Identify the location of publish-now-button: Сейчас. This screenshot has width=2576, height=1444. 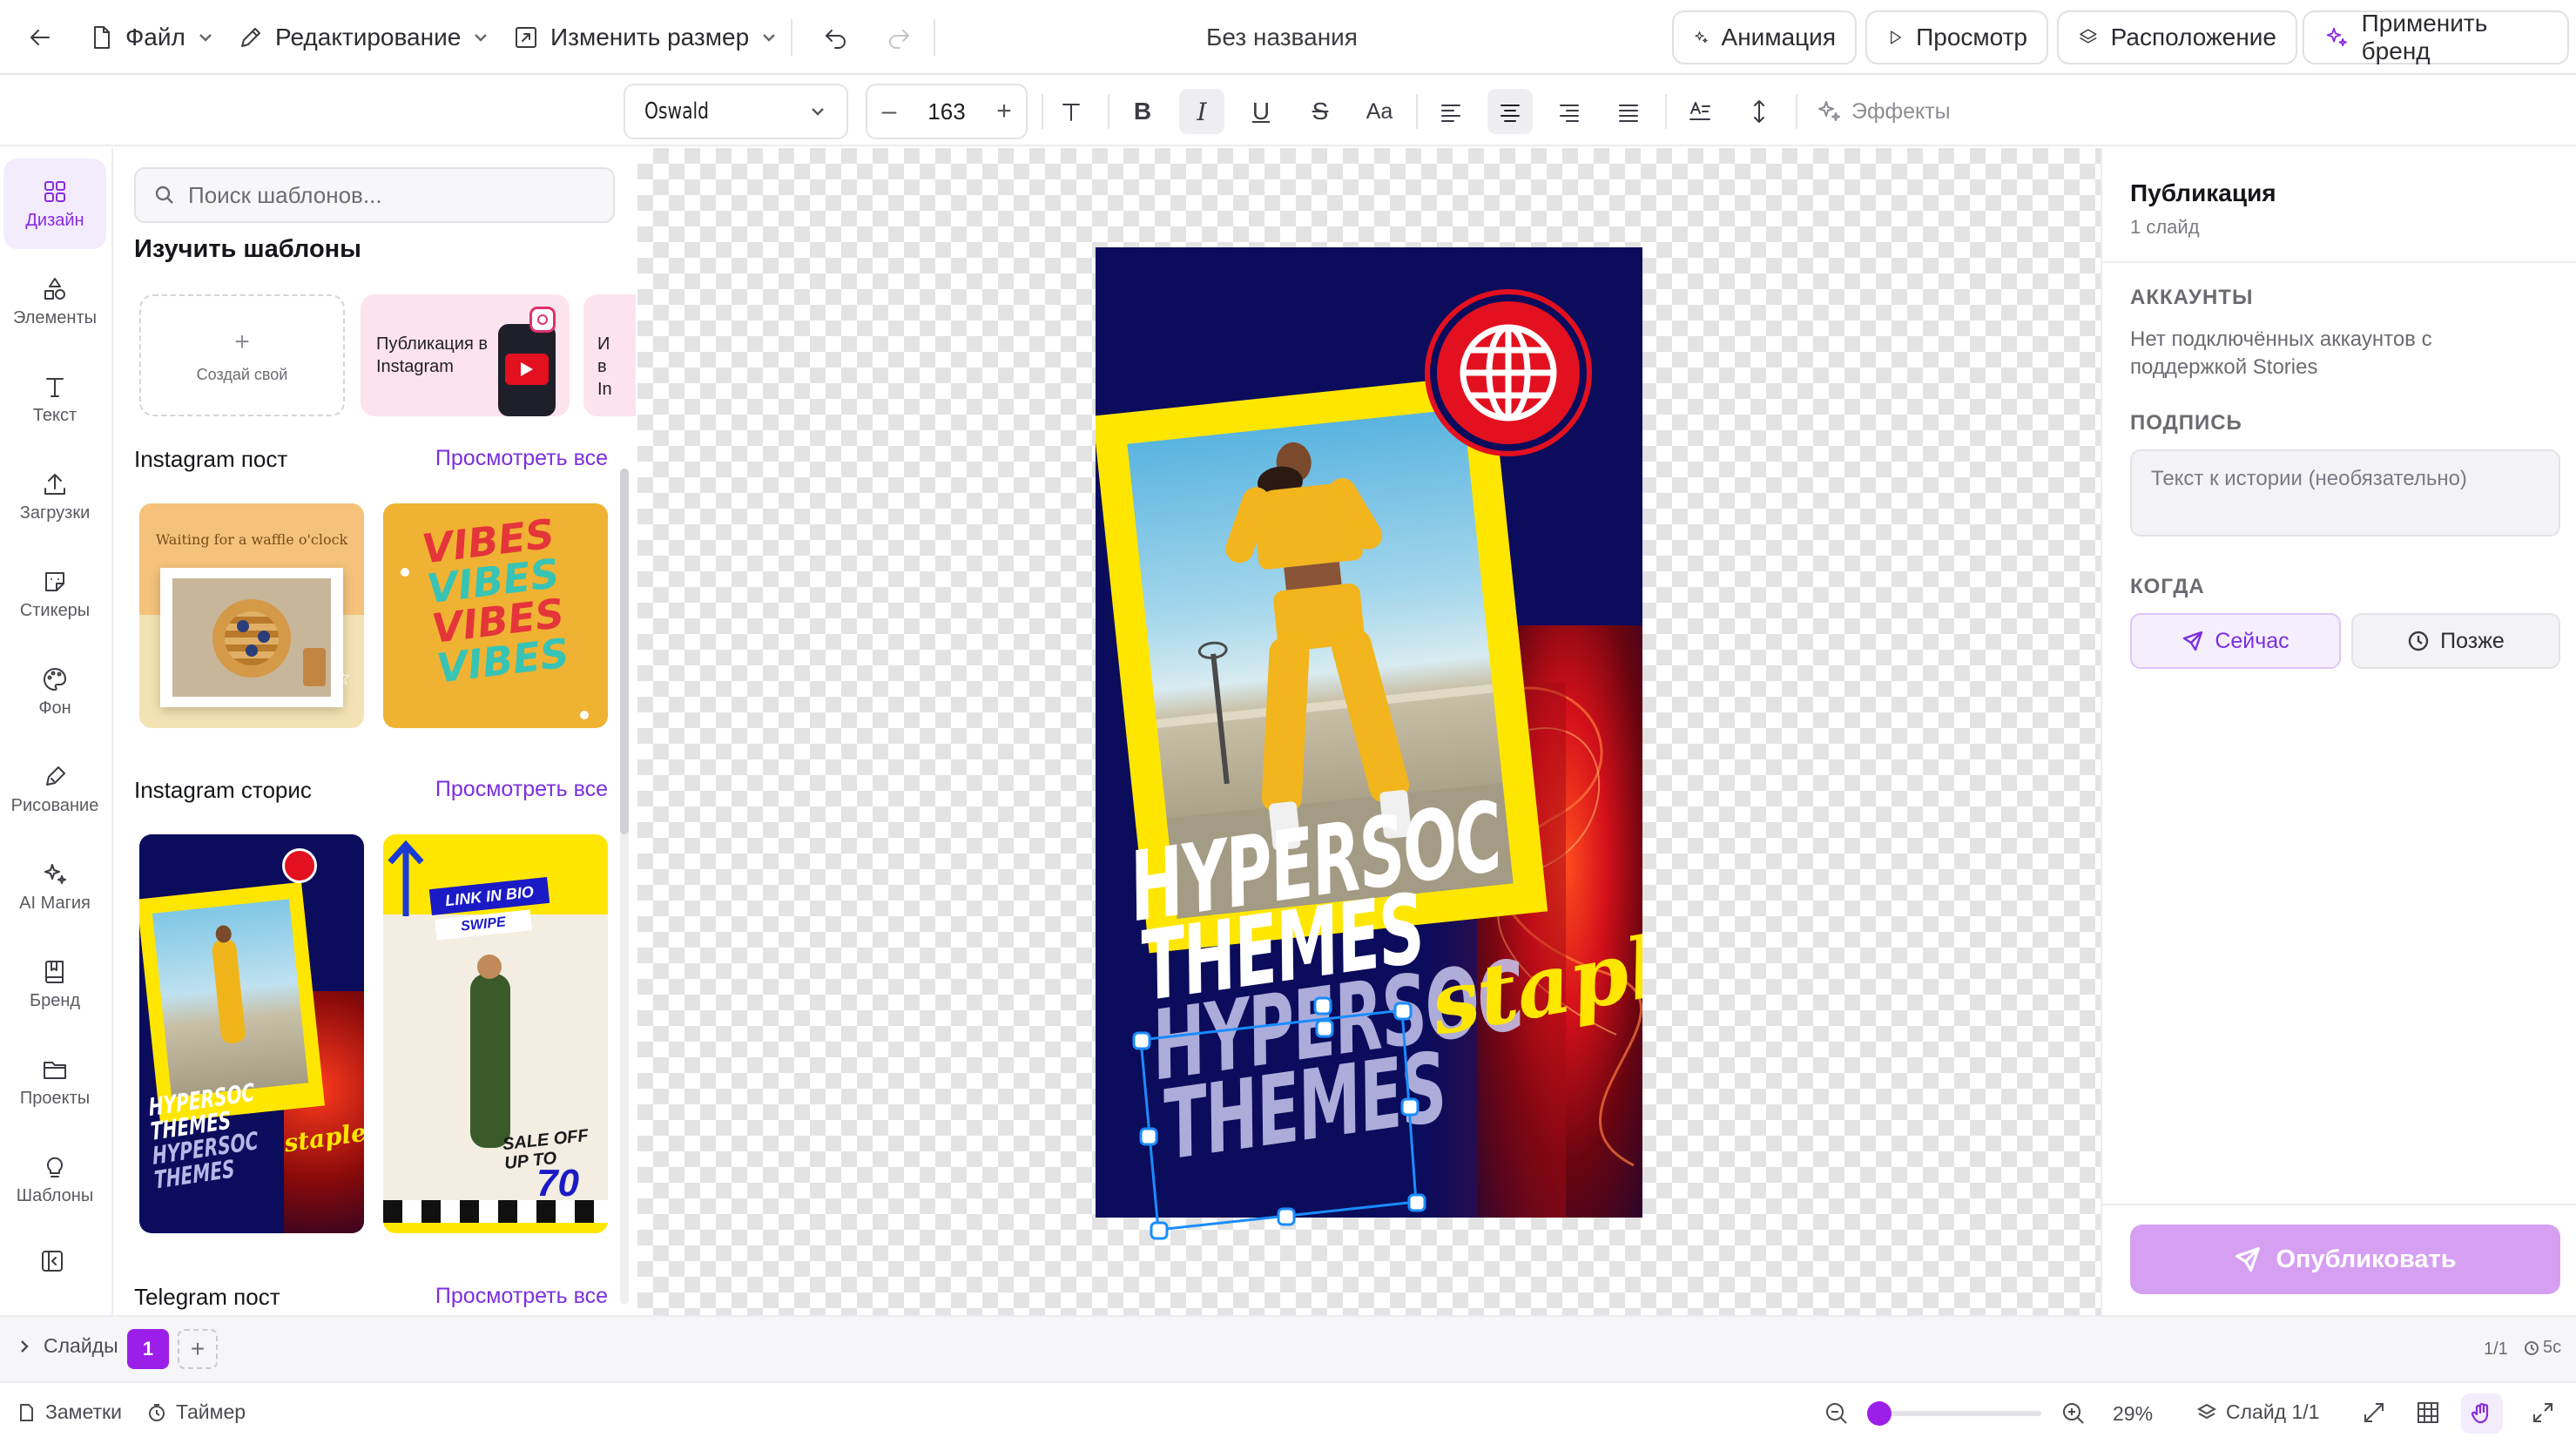
(2235, 641).